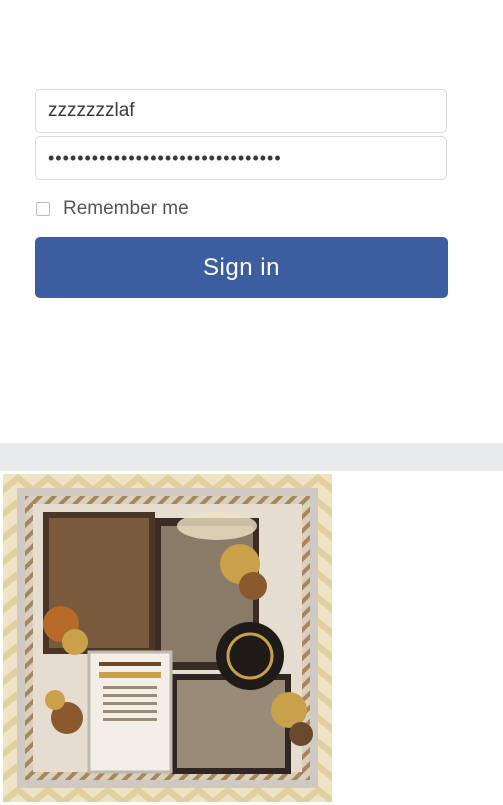 This screenshot has width=503, height=805. I want to click on sign-in-button: Sign in, so click(241, 267).